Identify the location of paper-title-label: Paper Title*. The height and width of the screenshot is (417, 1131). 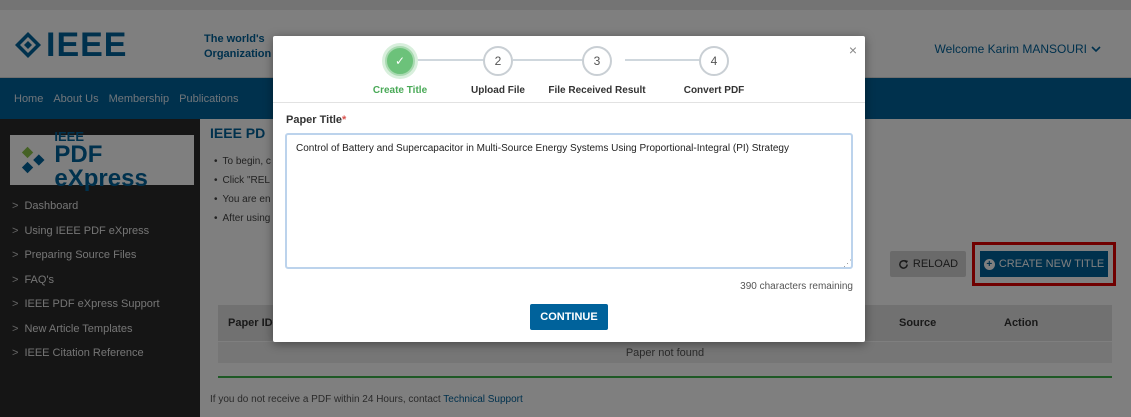
(316, 120).